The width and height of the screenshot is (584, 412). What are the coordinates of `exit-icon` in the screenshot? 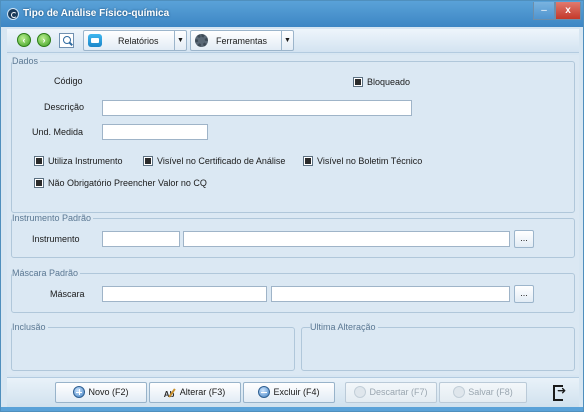 It's located at (560, 392).